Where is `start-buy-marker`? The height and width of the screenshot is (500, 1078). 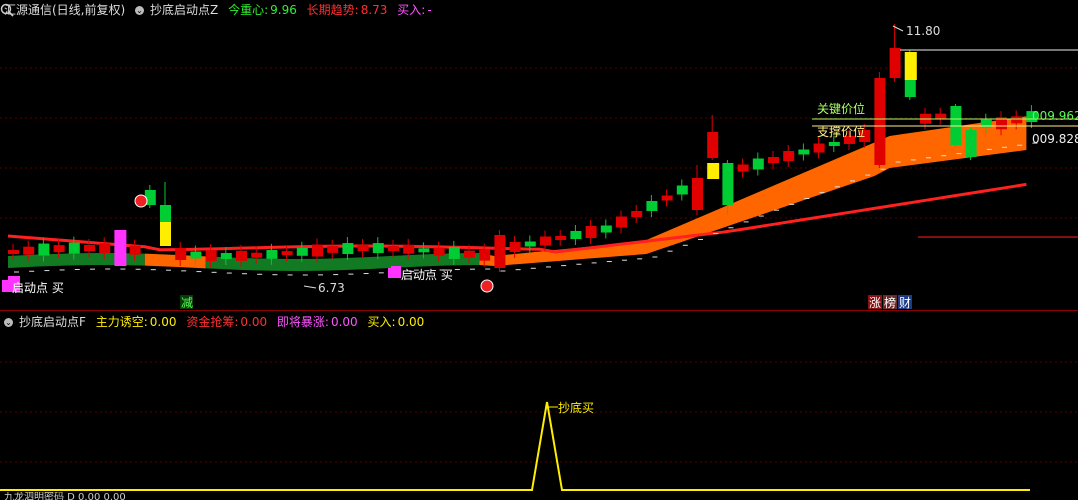
start-buy-marker is located at coordinates (7, 286).